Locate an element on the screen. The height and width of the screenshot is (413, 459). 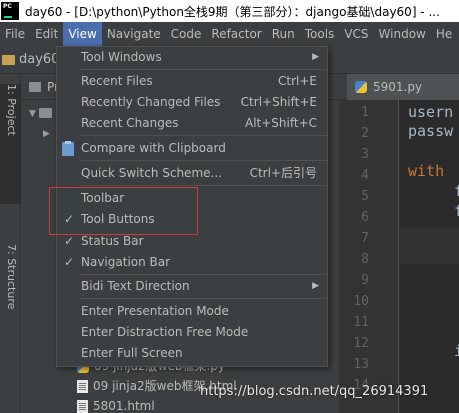
menu-item-toolbar: Toolbar is located at coordinates (192, 198).